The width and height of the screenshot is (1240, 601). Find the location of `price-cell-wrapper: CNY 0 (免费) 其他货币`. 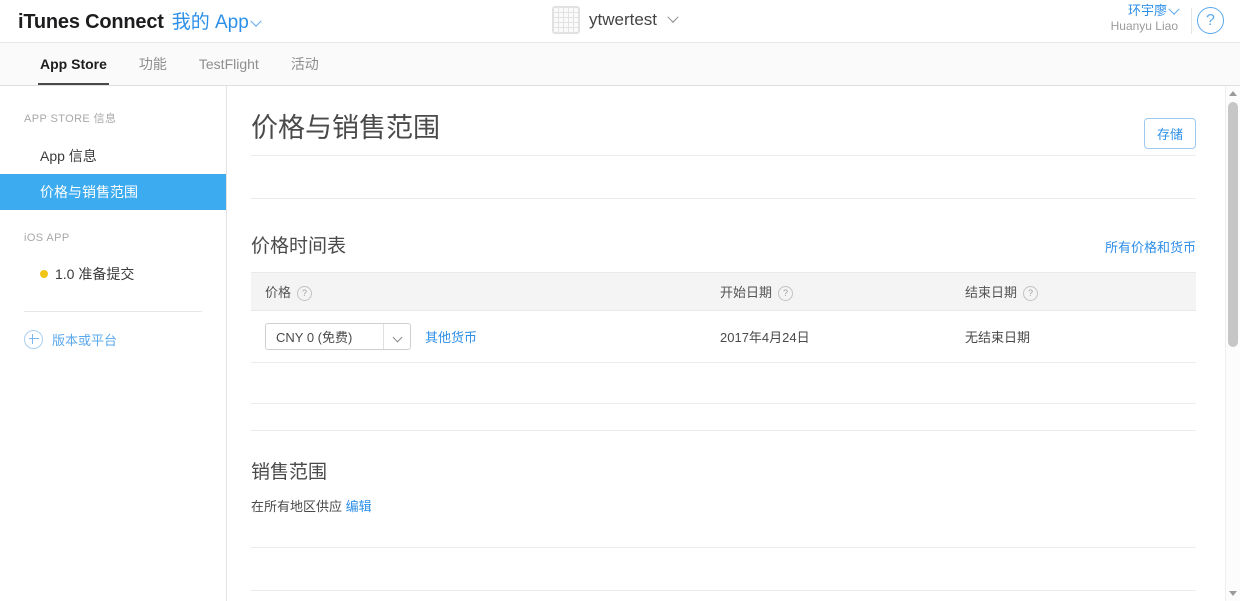

price-cell-wrapper: CNY 0 (免费) 其他货币 is located at coordinates (485, 336).